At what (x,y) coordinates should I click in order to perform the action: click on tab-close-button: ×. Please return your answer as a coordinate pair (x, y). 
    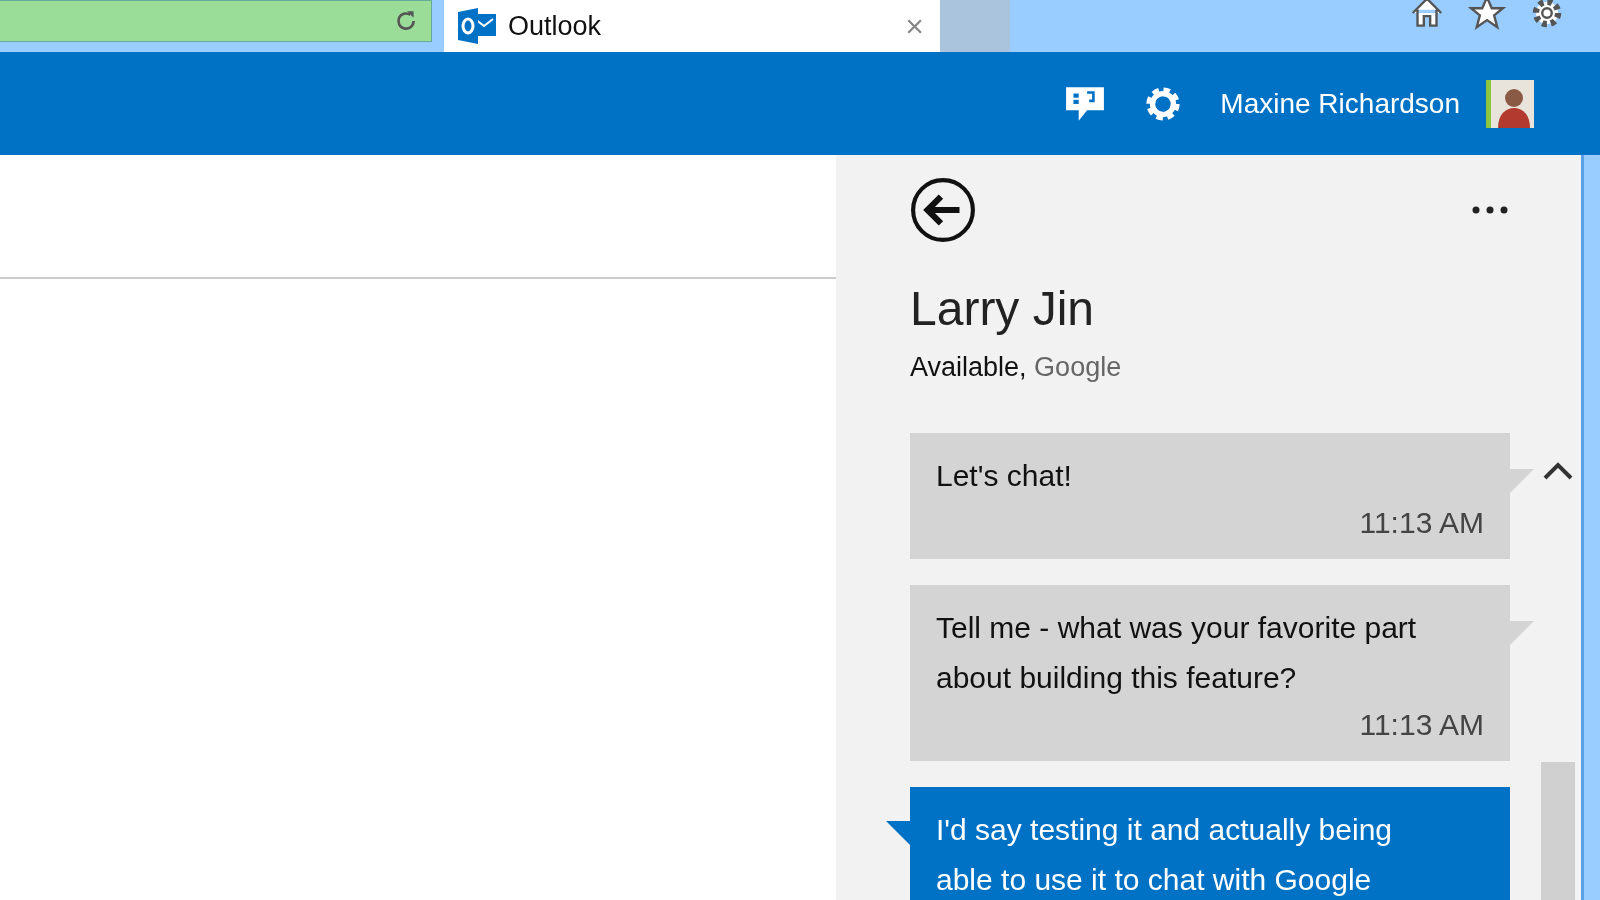
    Looking at the image, I should click on (914, 26).